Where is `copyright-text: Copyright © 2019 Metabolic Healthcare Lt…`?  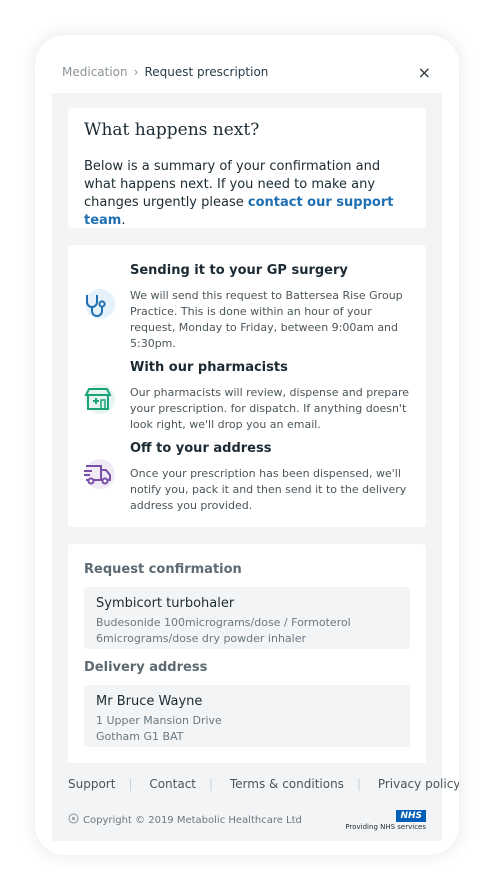
copyright-text: Copyright © 2019 Metabolic Healthcare Lt… is located at coordinates (192, 820).